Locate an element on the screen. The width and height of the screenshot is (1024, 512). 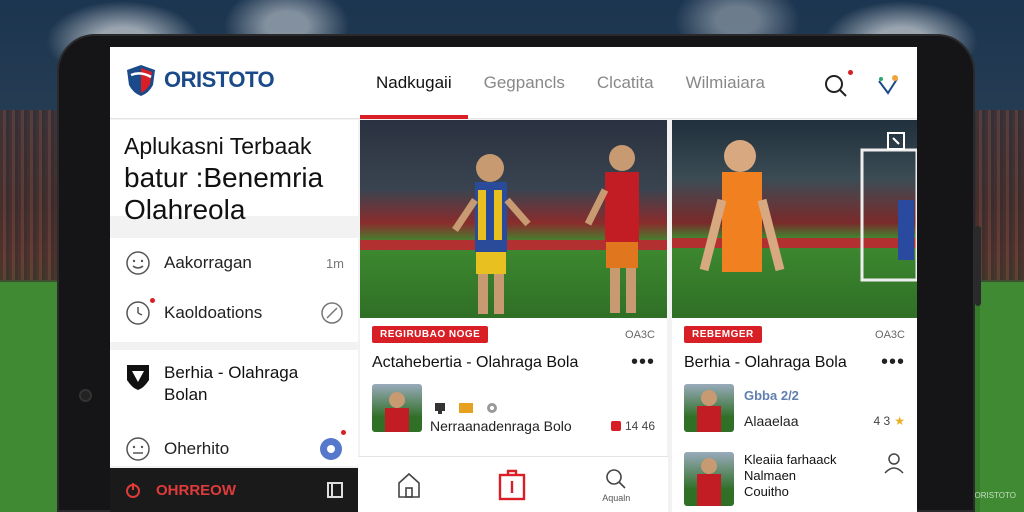
comment-stat: 14 46 is located at coordinates (632, 426).